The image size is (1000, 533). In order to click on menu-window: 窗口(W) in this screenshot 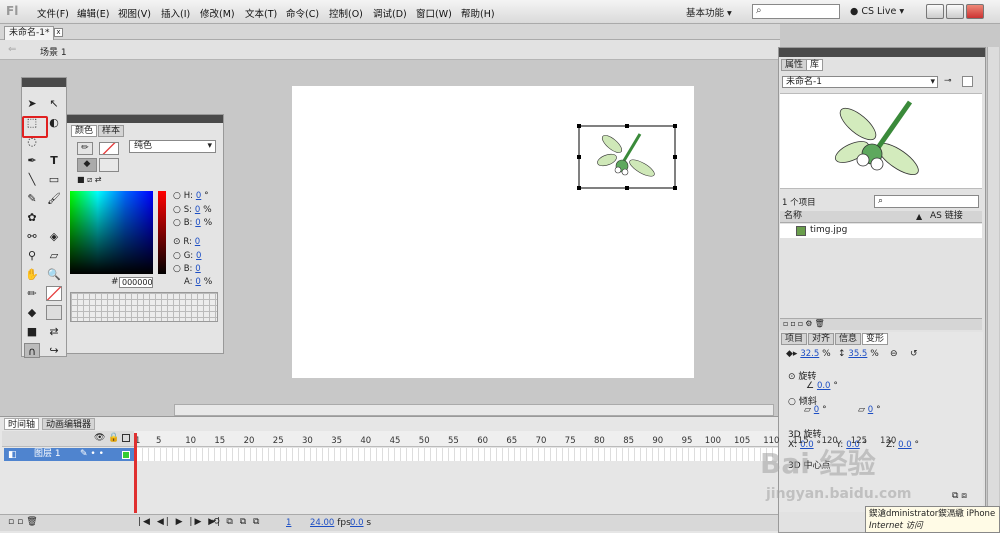, I will do `click(434, 13)`.